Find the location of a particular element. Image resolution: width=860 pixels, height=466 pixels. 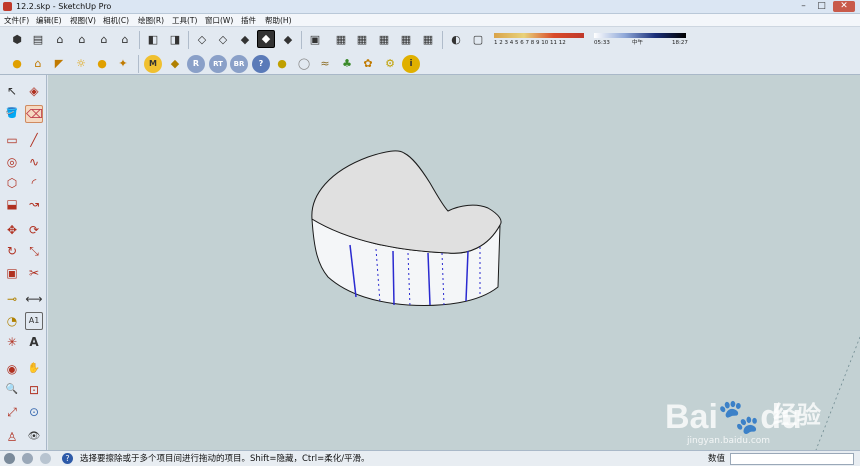

model-info-icon: ▦ is located at coordinates (406, 40).